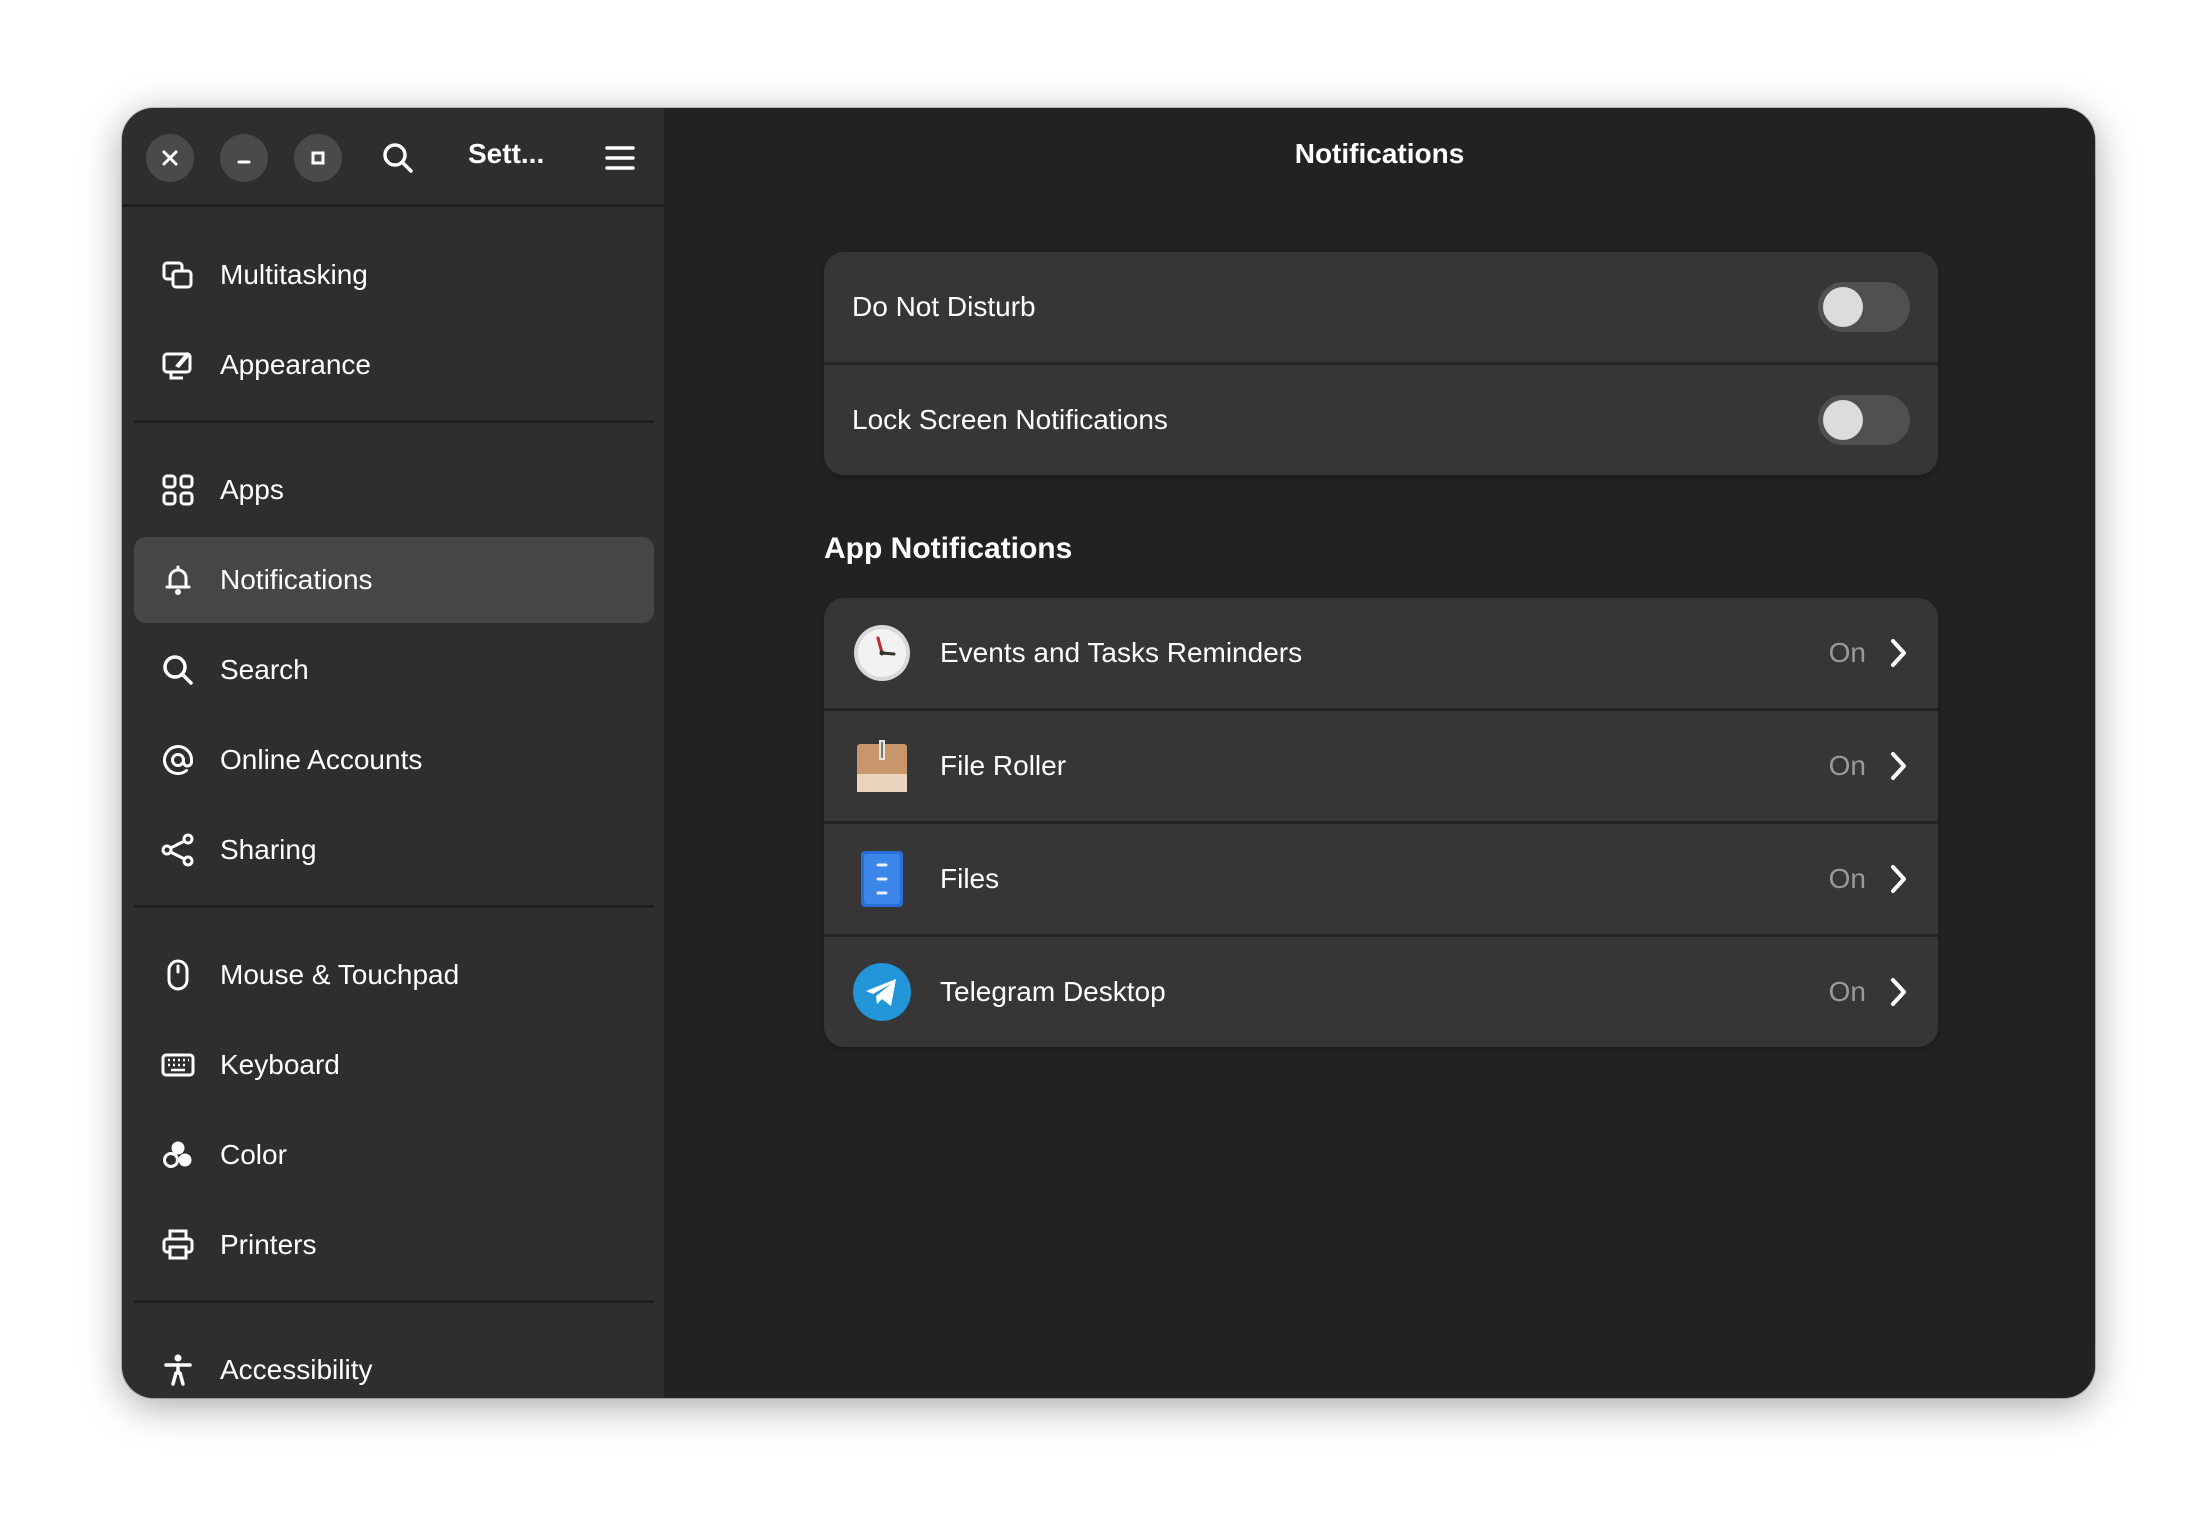 This screenshot has width=2204, height=1524. I want to click on sidebar-item-label: Sharing, so click(268, 849).